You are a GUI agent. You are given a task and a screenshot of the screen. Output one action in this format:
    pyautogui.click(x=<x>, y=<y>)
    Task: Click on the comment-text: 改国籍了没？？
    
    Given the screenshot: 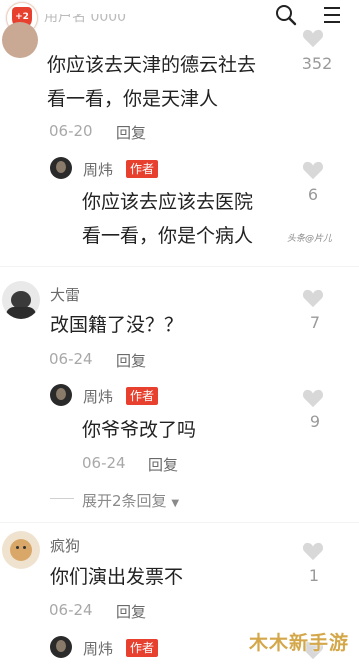 What is the action you would take?
    pyautogui.click(x=117, y=325)
    